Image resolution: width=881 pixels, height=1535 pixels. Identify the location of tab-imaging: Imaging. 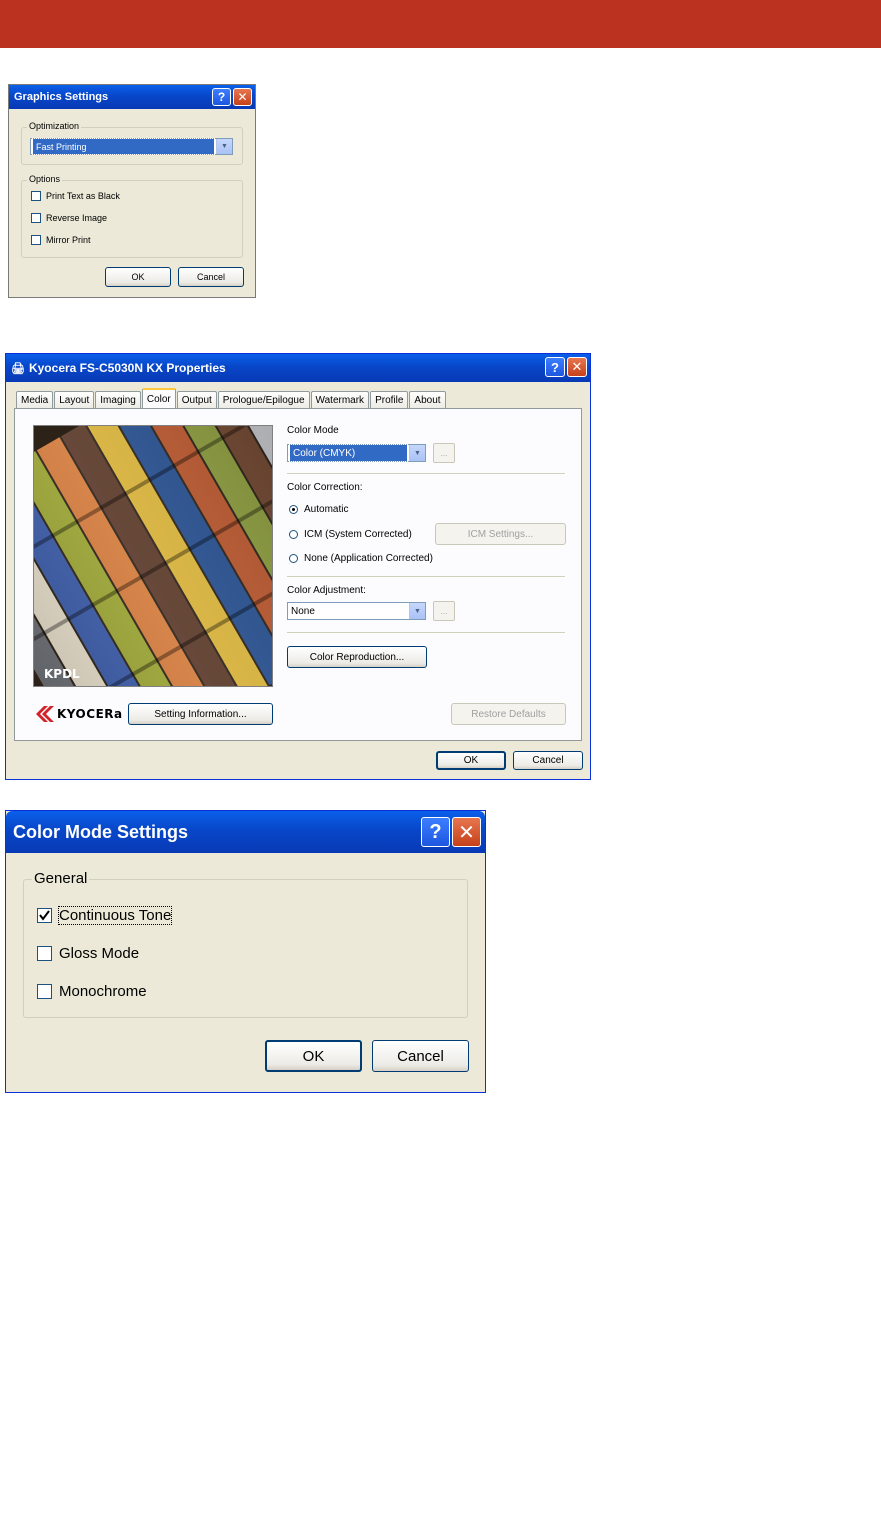
(118, 399).